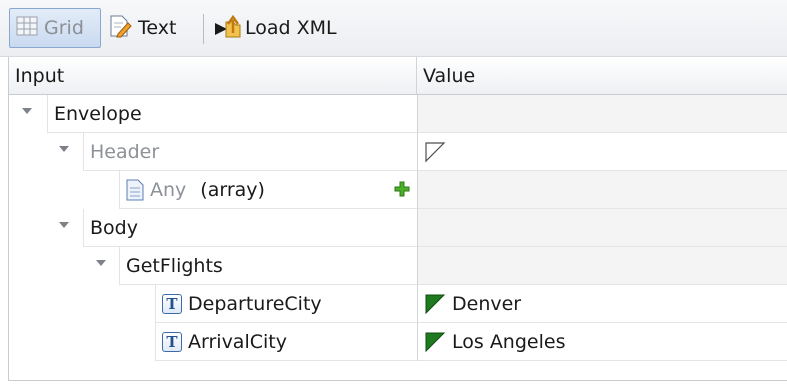  Describe the element at coordinates (255, 303) in the screenshot. I see `node-label-departurecity: DepartureCity` at that location.